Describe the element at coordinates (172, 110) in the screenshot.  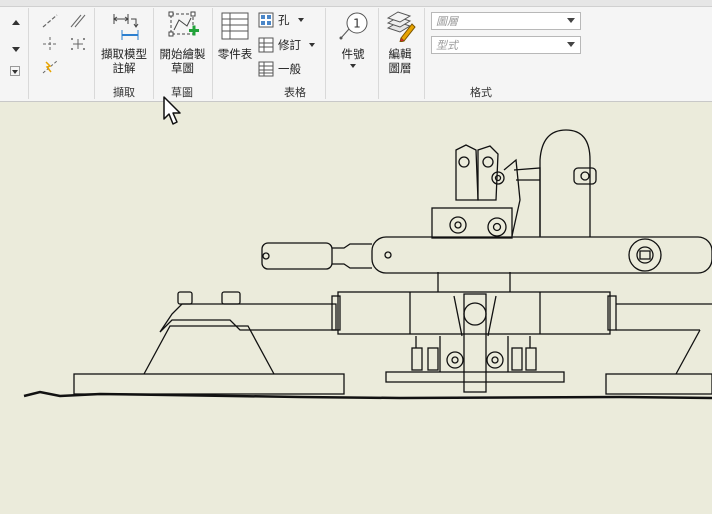
I see `mouse-cursor-icon` at that location.